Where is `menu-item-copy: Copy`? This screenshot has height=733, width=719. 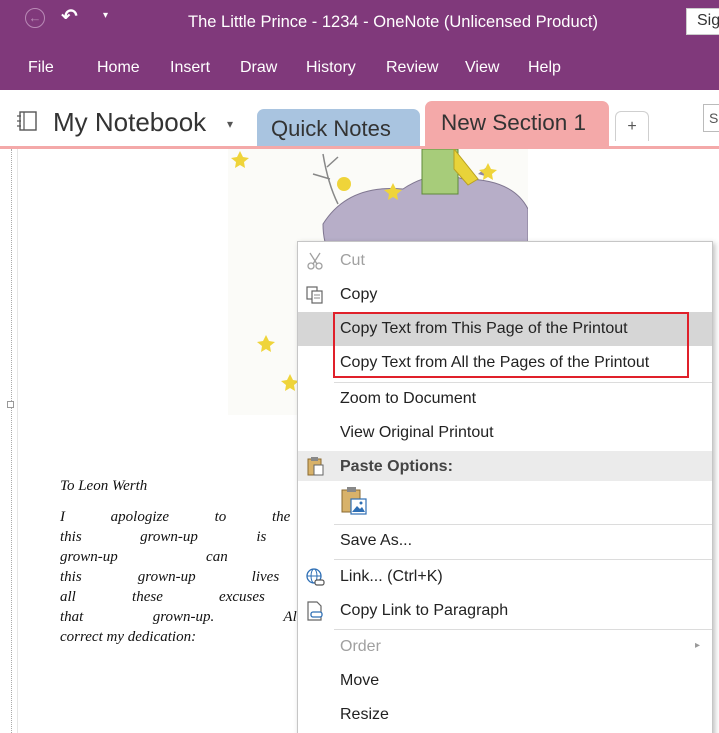 menu-item-copy: Copy is located at coordinates (505, 295).